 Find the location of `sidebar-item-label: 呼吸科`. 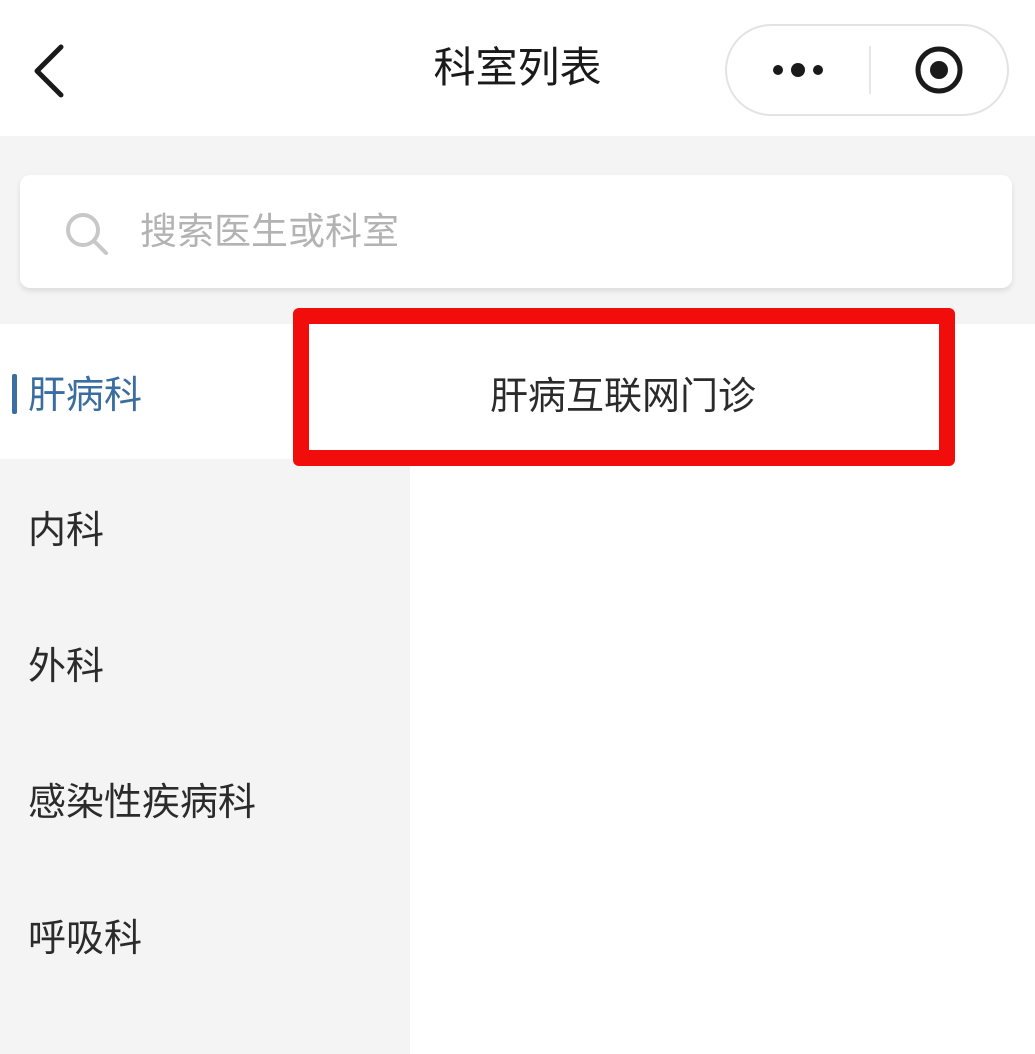

sidebar-item-label: 呼吸科 is located at coordinates (85, 938).